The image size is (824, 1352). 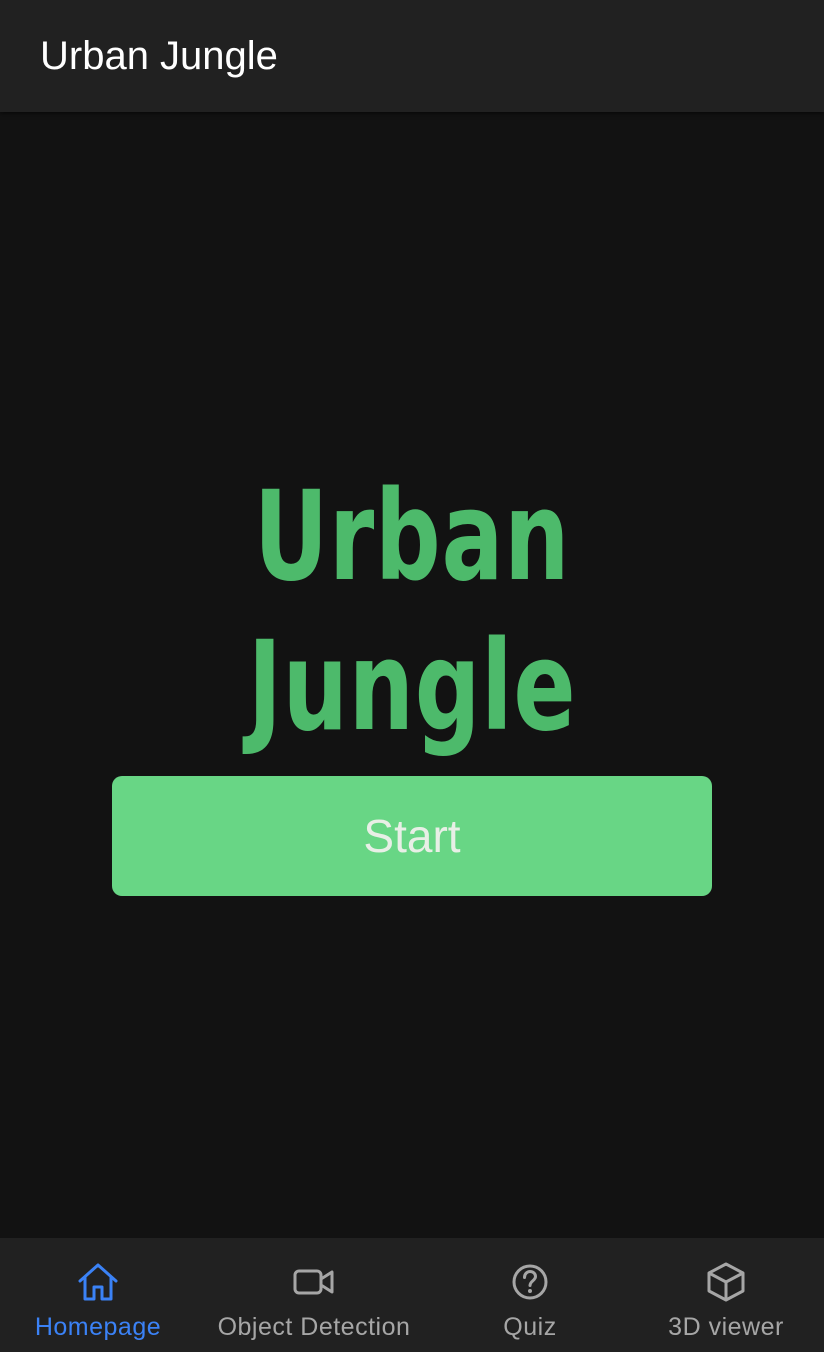 I want to click on bottom-navigation: Homepage Object Detection Quiz 3D viewer, so click(x=412, y=1295).